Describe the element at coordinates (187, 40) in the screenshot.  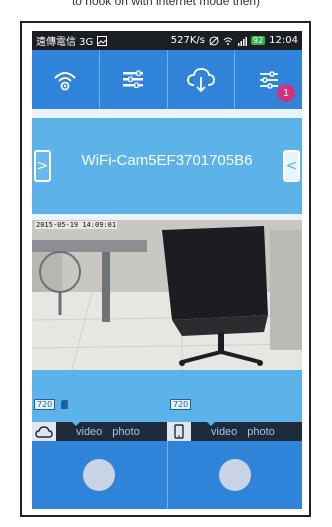
I see `network-speed: 527K/s` at that location.